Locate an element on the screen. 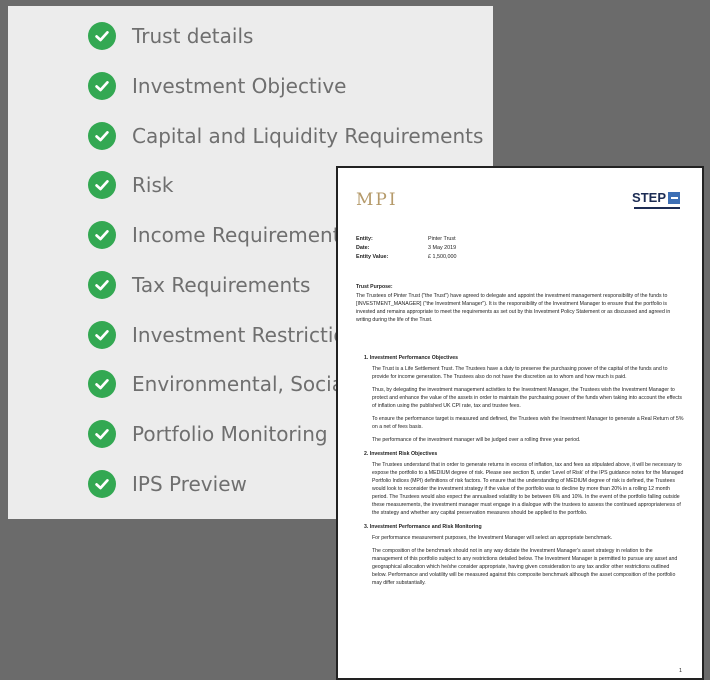  meta-value: Pinter Trust is located at coordinates (442, 239).